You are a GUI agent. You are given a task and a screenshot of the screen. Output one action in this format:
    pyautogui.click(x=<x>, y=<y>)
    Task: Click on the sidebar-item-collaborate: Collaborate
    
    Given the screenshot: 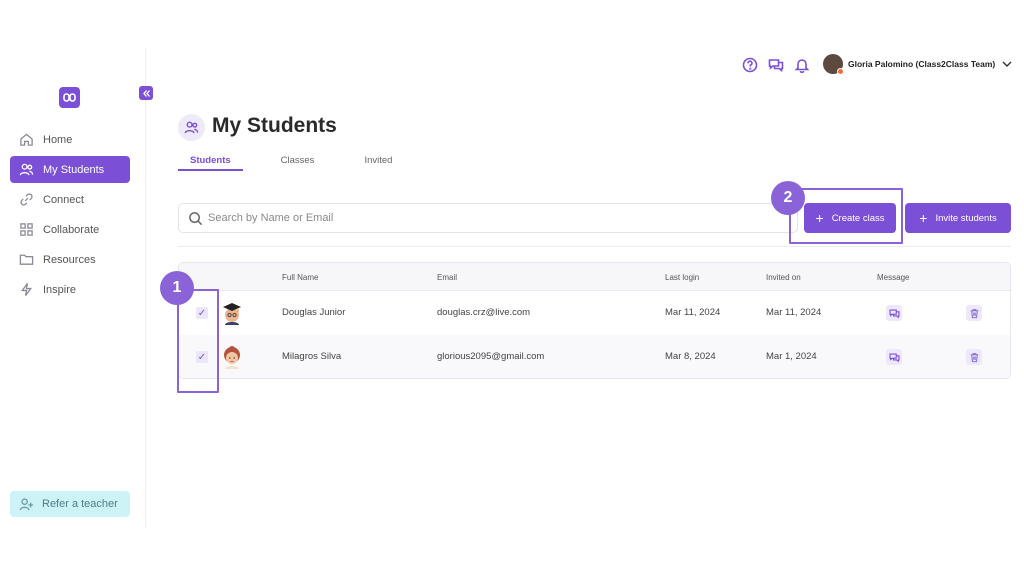 What is the action you would take?
    pyautogui.click(x=70, y=229)
    